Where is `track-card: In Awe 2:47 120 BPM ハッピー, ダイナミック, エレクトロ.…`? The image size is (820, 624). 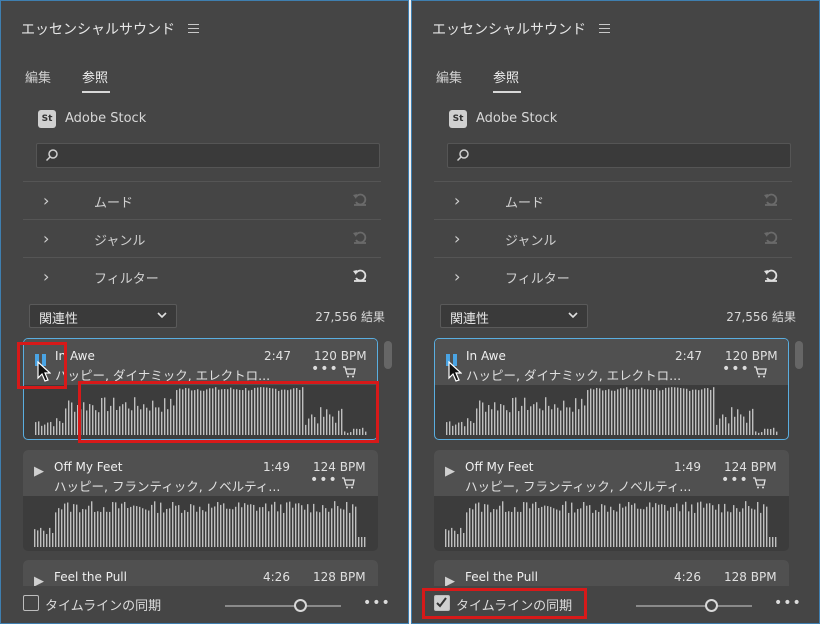
track-card: In Awe 2:47 120 BPM ハッピー, ダイナミック, エレクトロ.… is located at coordinates (611, 389).